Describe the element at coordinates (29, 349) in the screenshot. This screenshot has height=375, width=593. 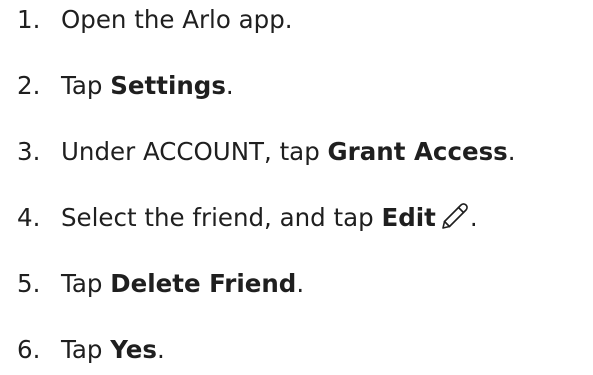
I see `step-number: 6.` at that location.